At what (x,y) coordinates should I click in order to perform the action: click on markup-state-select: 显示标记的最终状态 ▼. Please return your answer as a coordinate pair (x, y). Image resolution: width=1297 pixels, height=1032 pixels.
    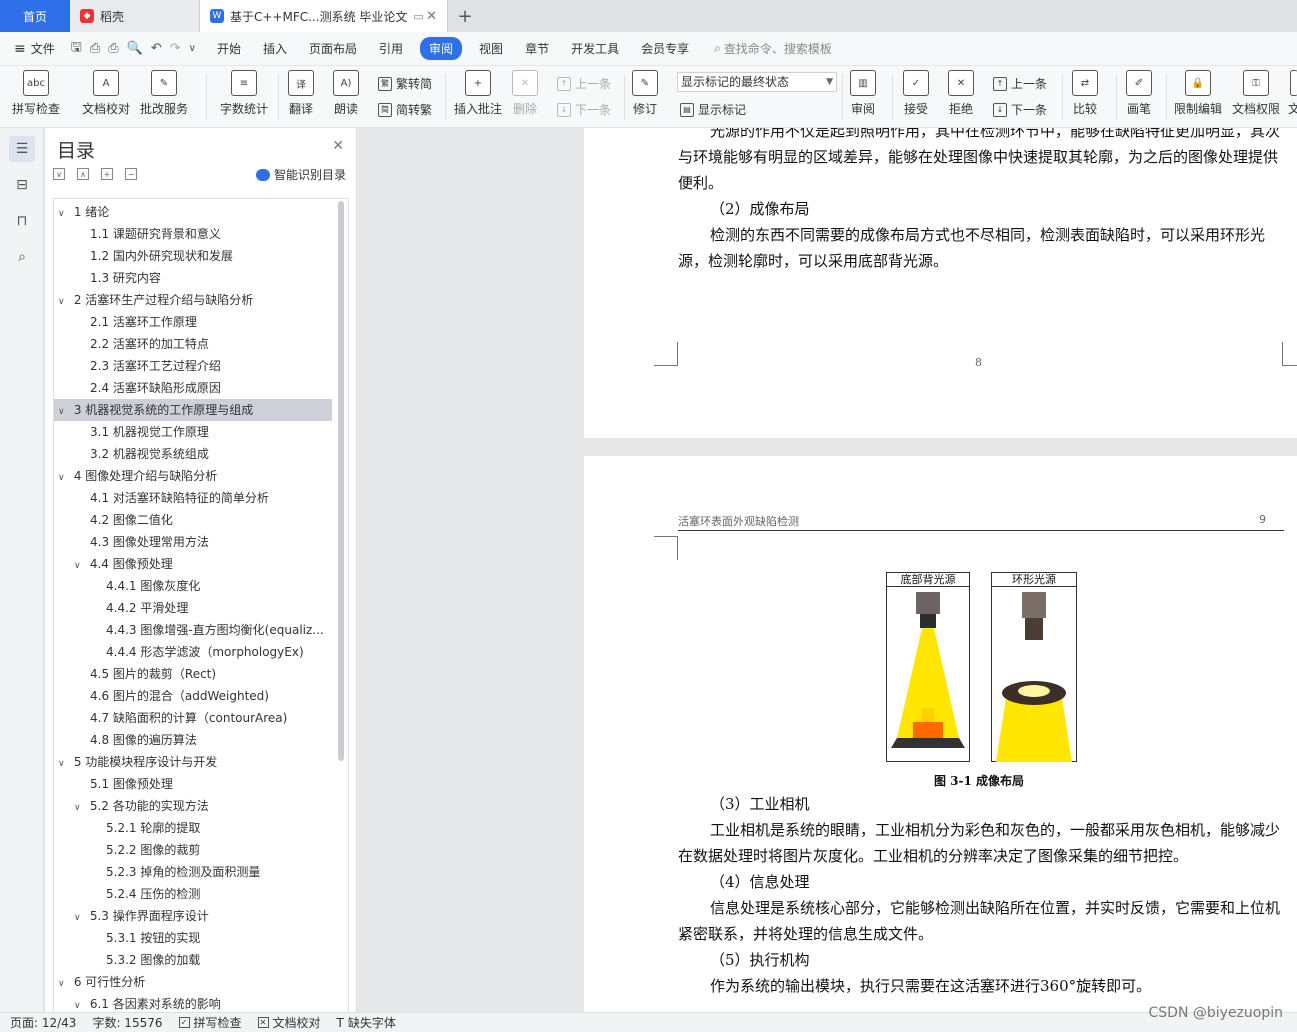
    Looking at the image, I should click on (757, 82).